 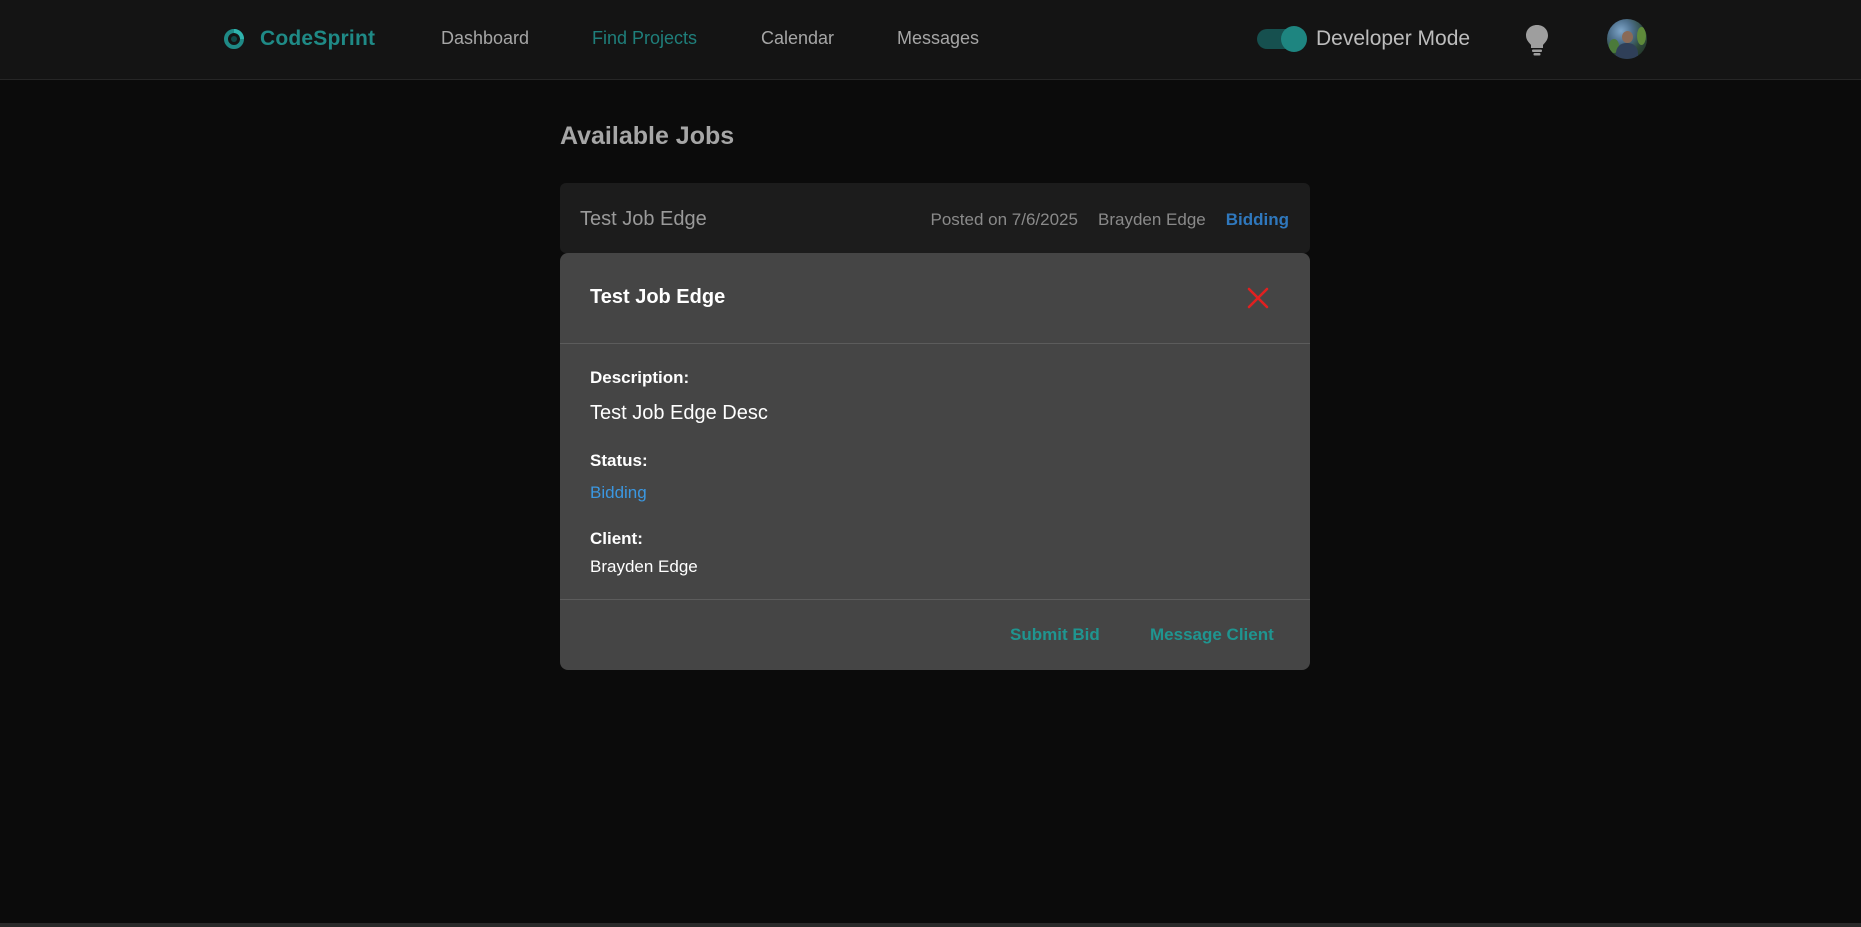 What do you see at coordinates (647, 136) in the screenshot?
I see `page-title: Available Jobs` at bounding box center [647, 136].